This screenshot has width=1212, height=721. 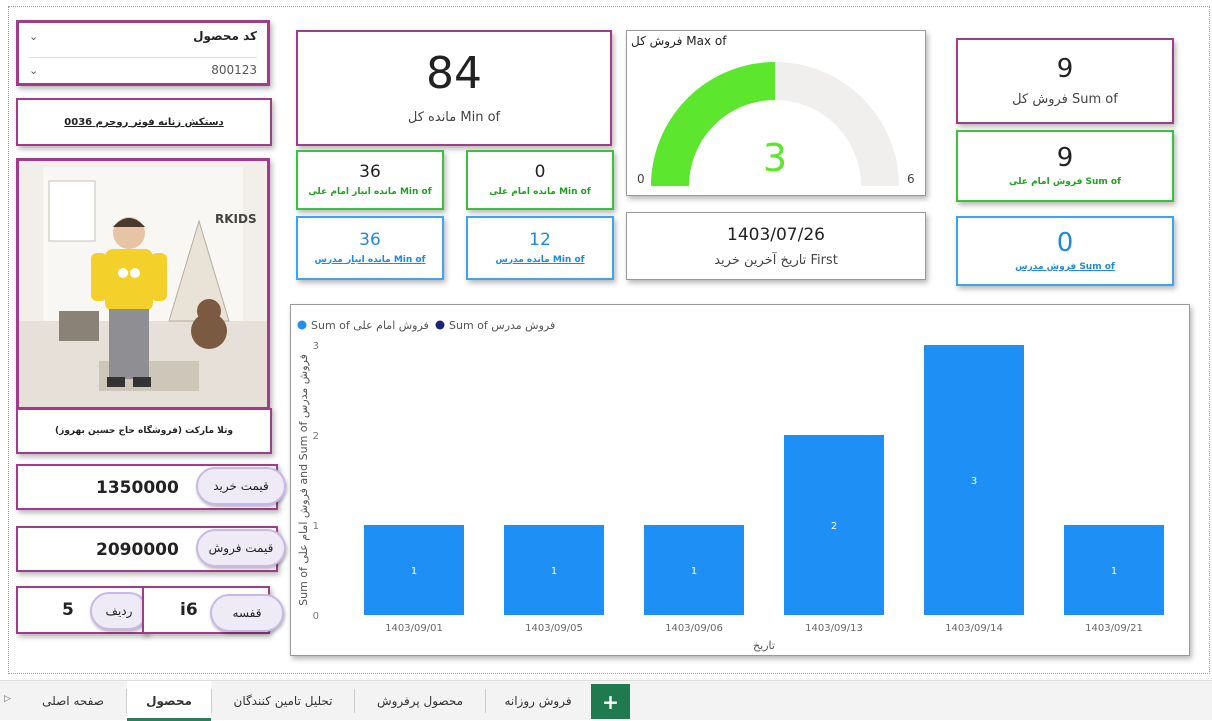 I want to click on store-caption-card: وتلا مارکت (فروشگاه حاج حسین بهروز), so click(x=144, y=431).